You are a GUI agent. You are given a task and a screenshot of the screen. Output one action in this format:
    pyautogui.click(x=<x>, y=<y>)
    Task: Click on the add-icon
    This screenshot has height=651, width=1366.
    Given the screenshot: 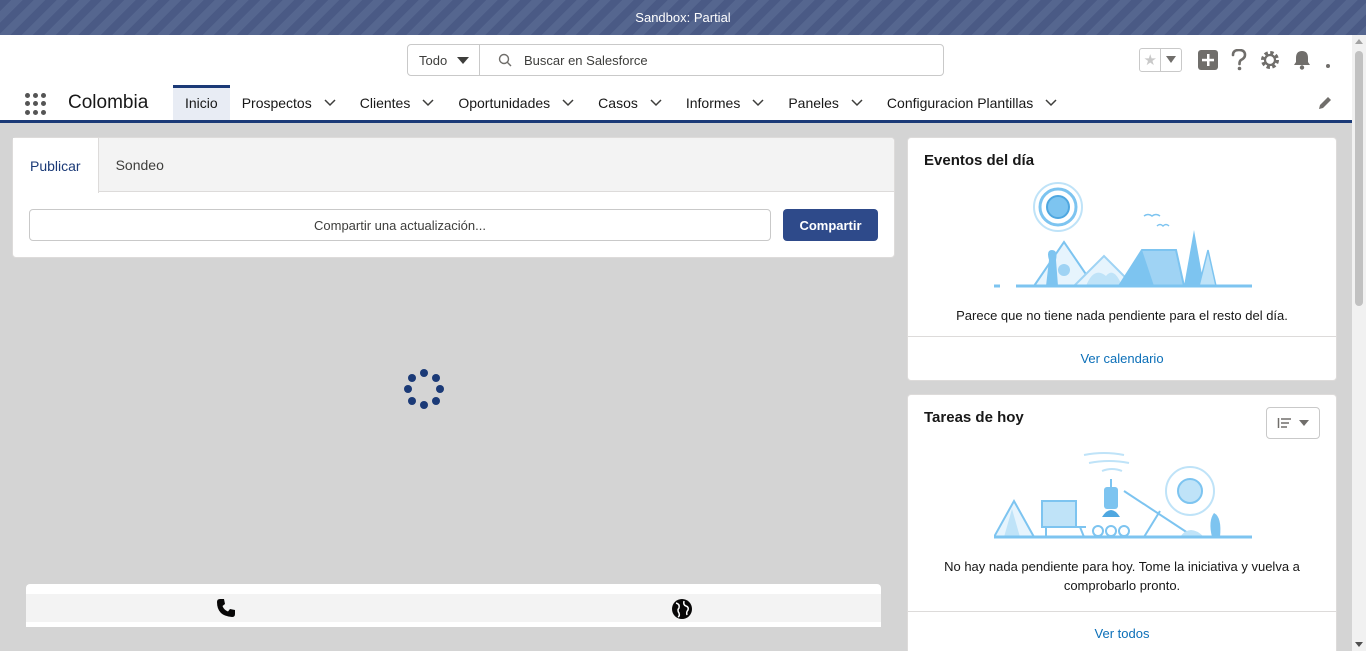 What is the action you would take?
    pyautogui.click(x=1208, y=60)
    